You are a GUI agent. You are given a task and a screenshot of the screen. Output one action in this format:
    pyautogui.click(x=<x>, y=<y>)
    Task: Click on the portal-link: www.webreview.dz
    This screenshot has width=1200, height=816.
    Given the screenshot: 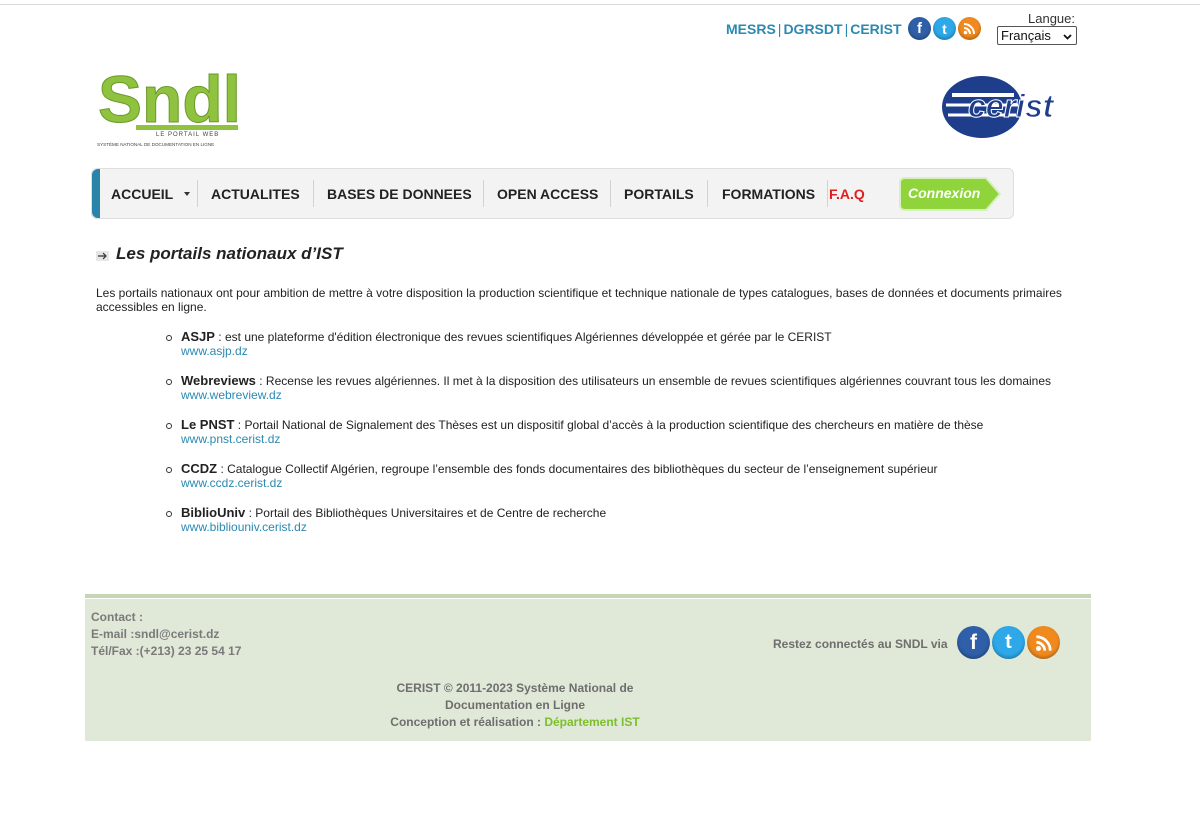 What is the action you would take?
    pyautogui.click(x=623, y=395)
    